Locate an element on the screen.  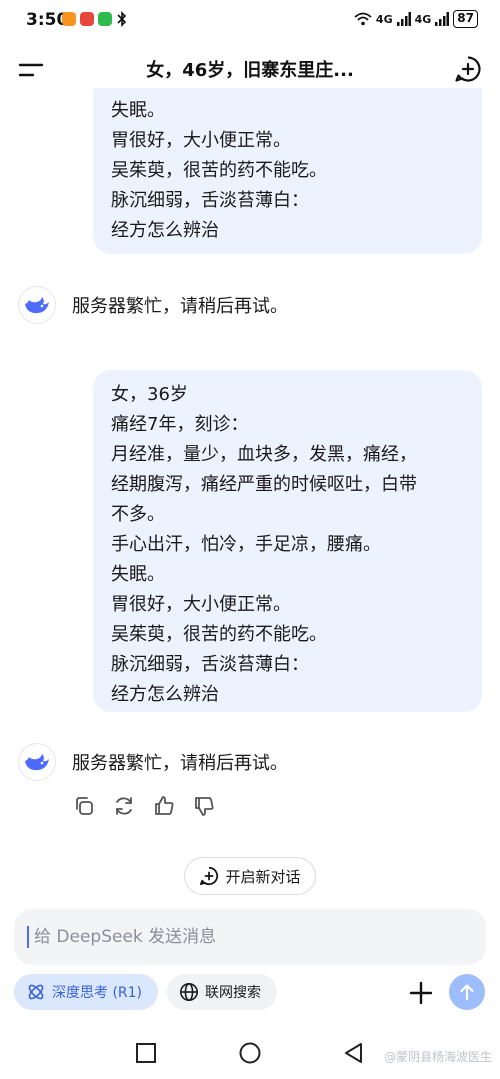
thumbs-up-icon is located at coordinates (164, 806).